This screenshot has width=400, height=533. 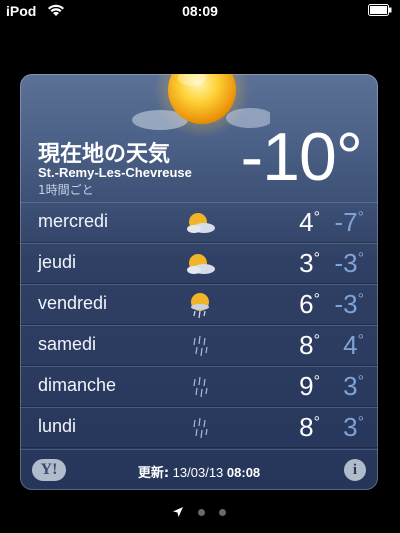 I want to click on forecast-row: dimanche 9° 3°, so click(x=199, y=386).